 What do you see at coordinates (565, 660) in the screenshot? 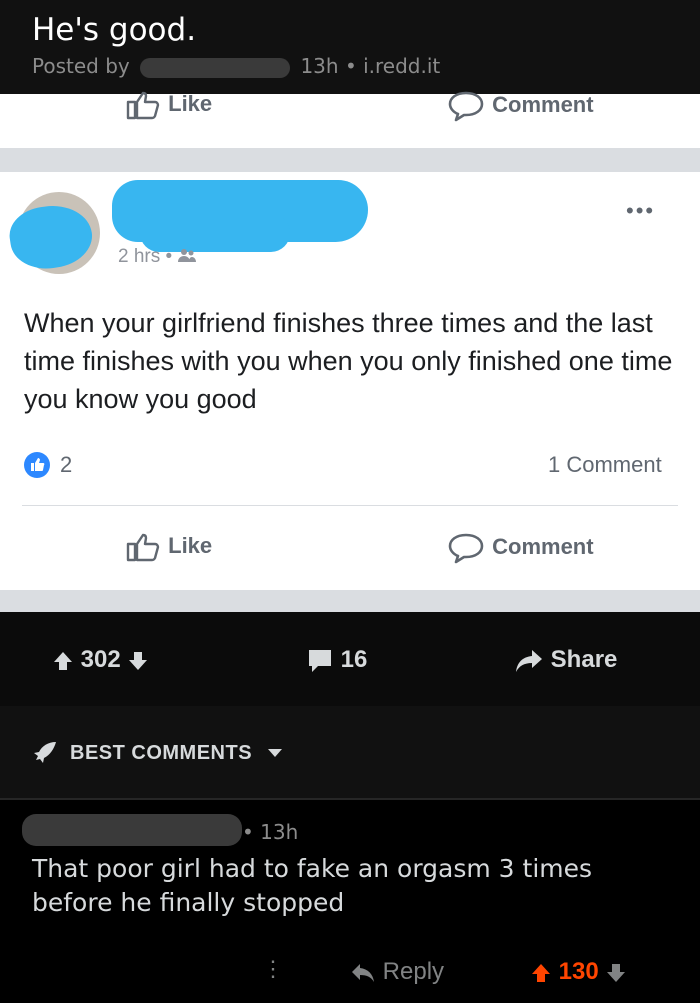
I see `share-button: Share` at bounding box center [565, 660].